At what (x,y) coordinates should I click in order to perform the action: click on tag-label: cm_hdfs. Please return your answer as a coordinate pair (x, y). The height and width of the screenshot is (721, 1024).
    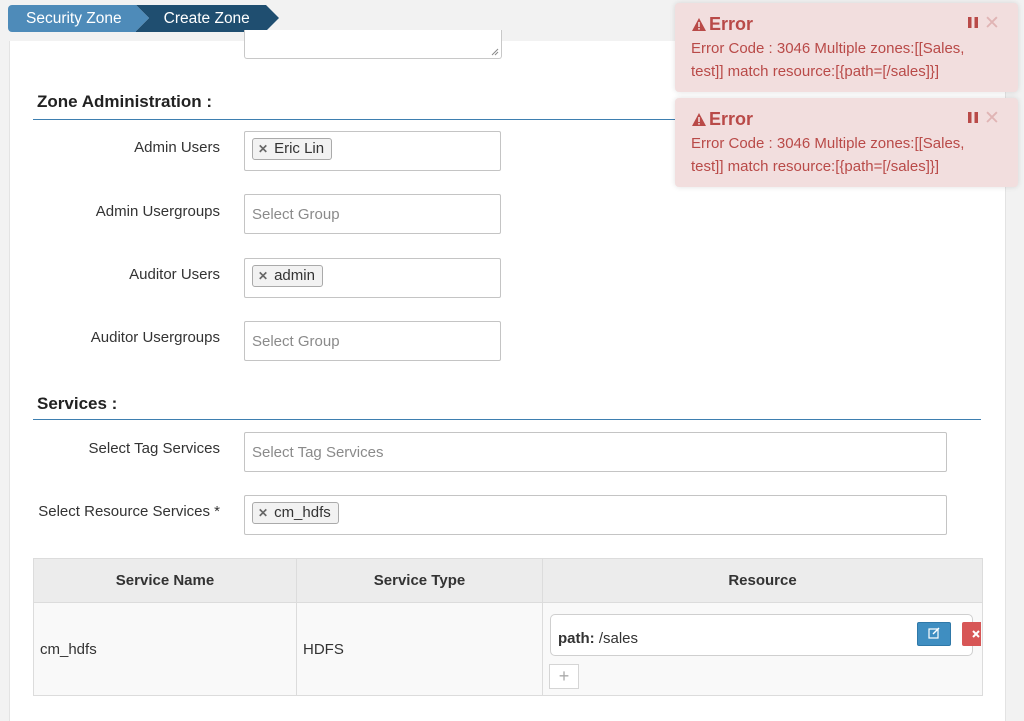
    Looking at the image, I should click on (302, 512).